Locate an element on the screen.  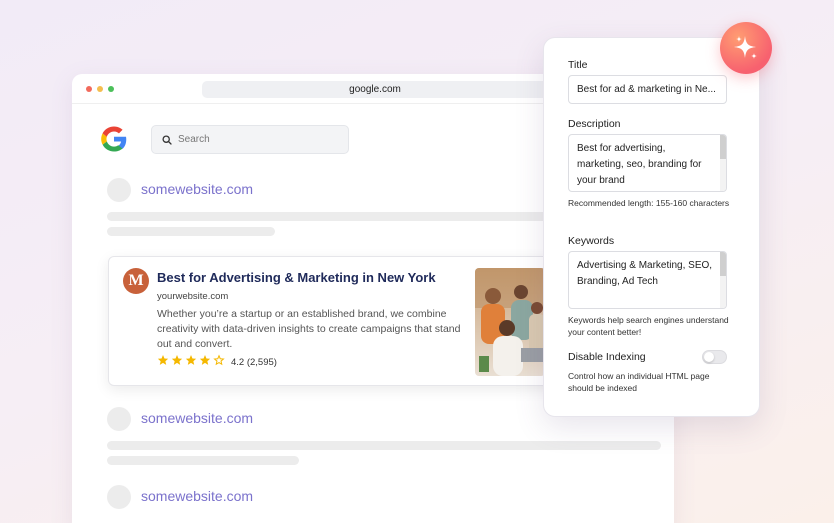
description-help-text: Recommended length: 155-160 characters is located at coordinates (649, 203).